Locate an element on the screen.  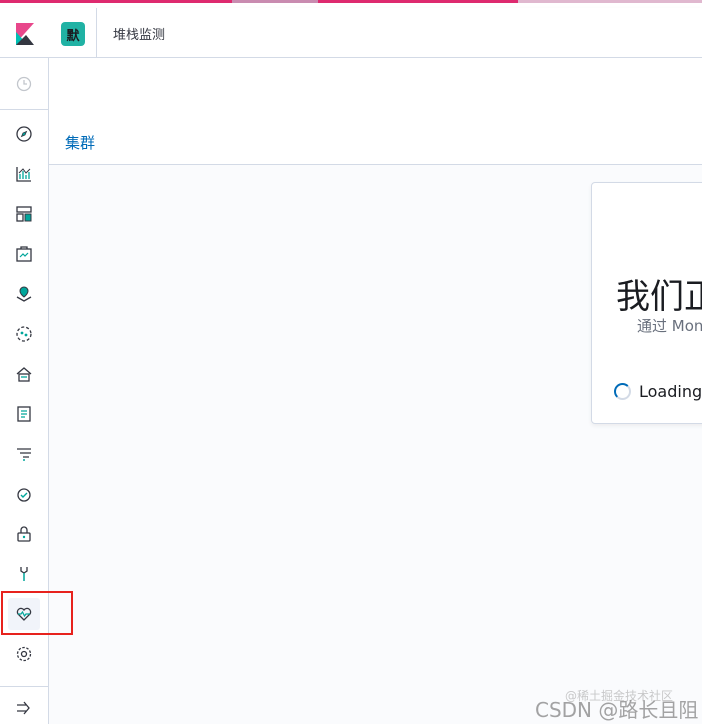
stack-monitoring-icon is located at coordinates (24, 614).